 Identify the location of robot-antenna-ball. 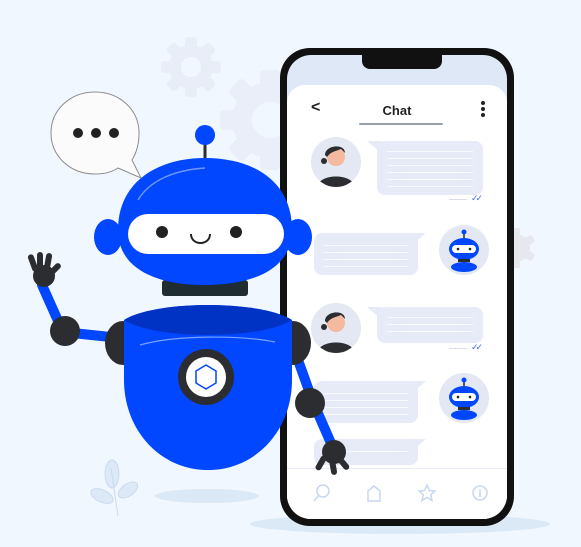
(205, 135).